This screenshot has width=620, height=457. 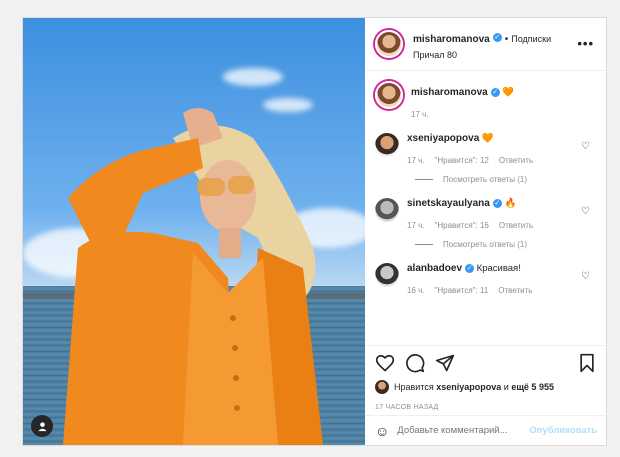 I want to click on author-username: misharomanova, so click(x=451, y=39).